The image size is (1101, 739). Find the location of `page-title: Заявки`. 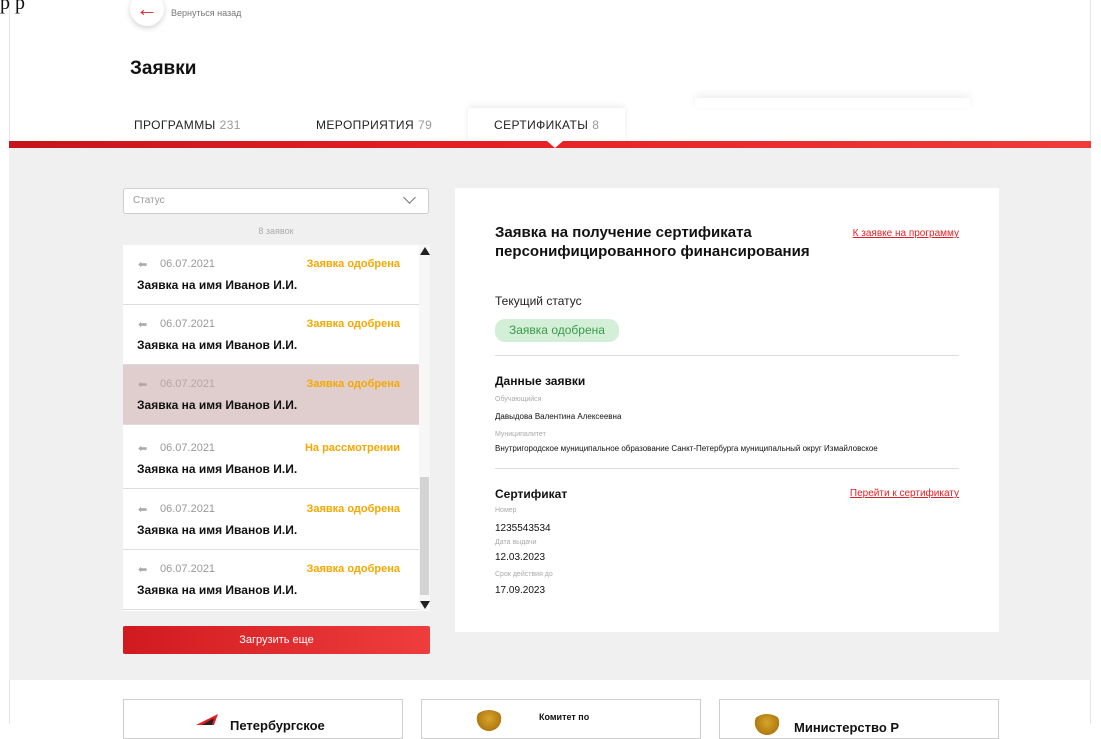

page-title: Заявки is located at coordinates (163, 68).